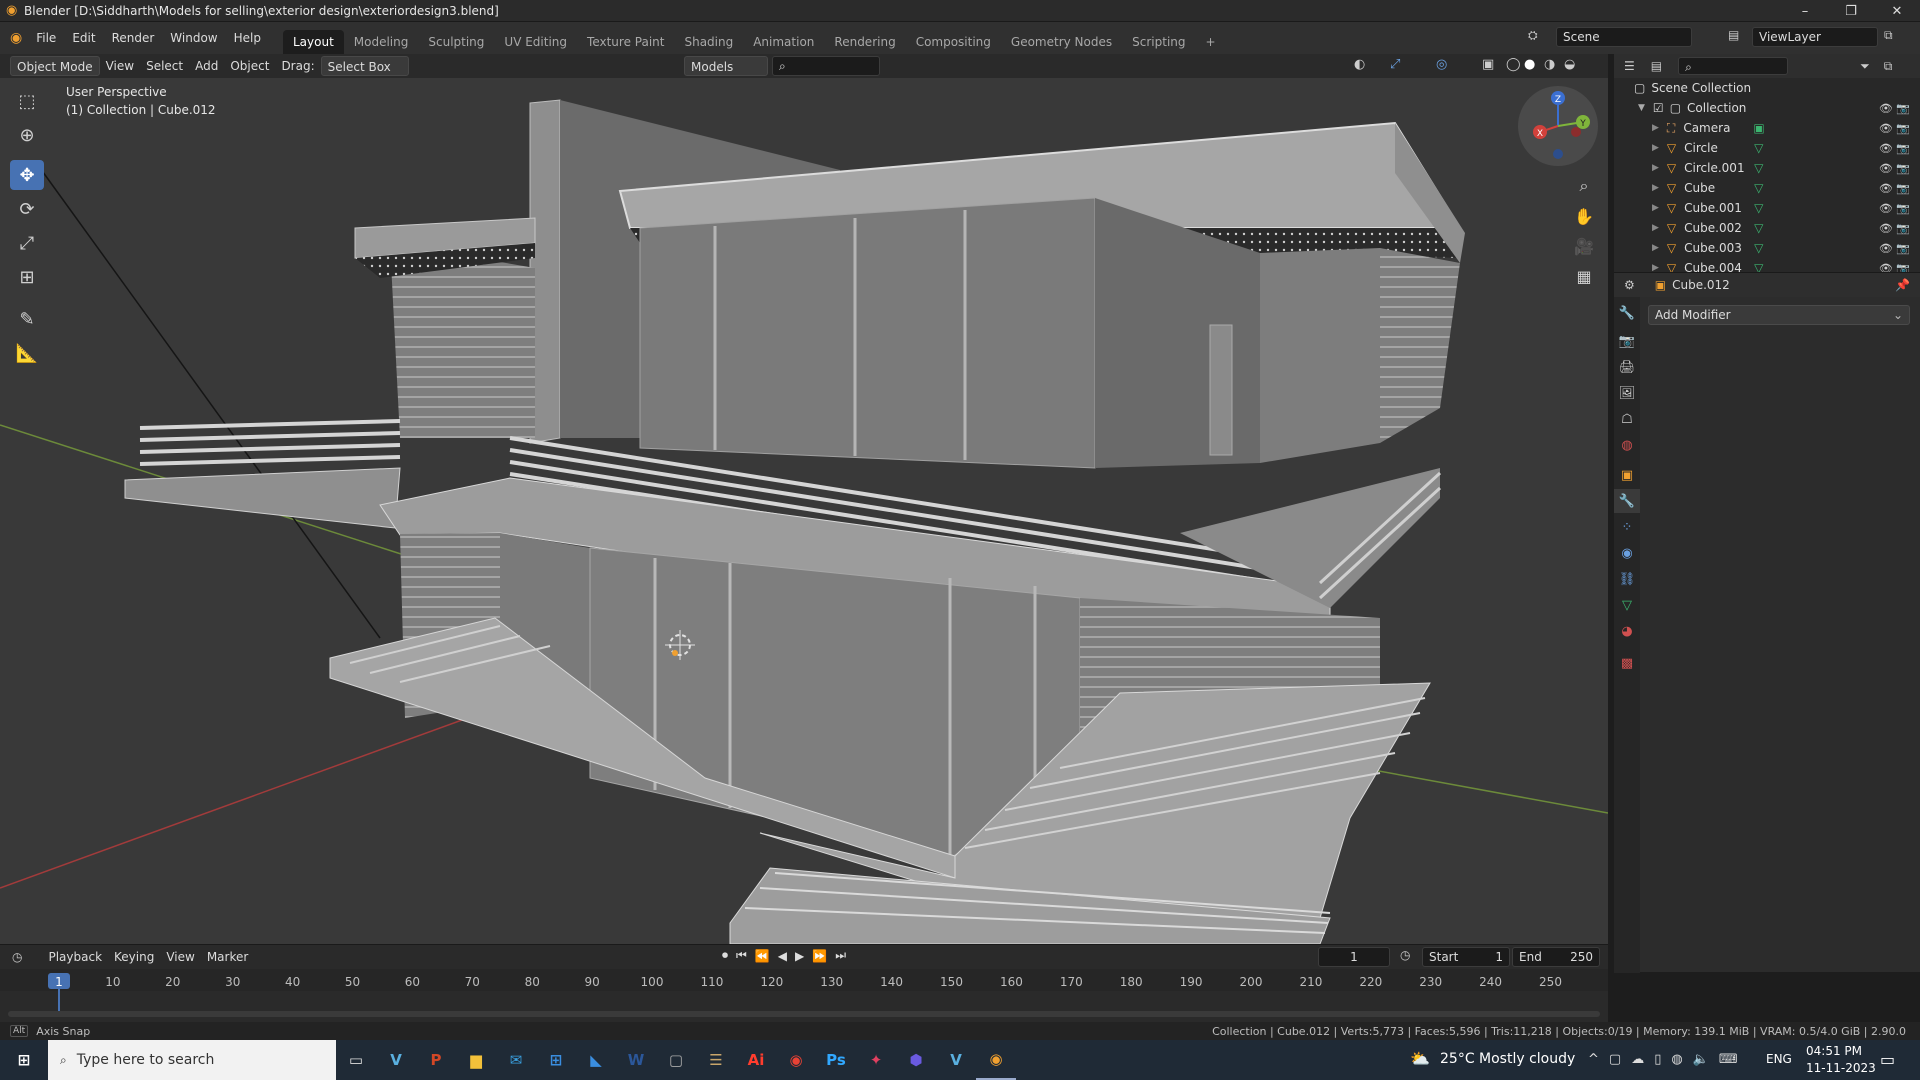 The width and height of the screenshot is (1920, 1080). What do you see at coordinates (1656, 66) in the screenshot?
I see `display-mode-icon: ▤` at bounding box center [1656, 66].